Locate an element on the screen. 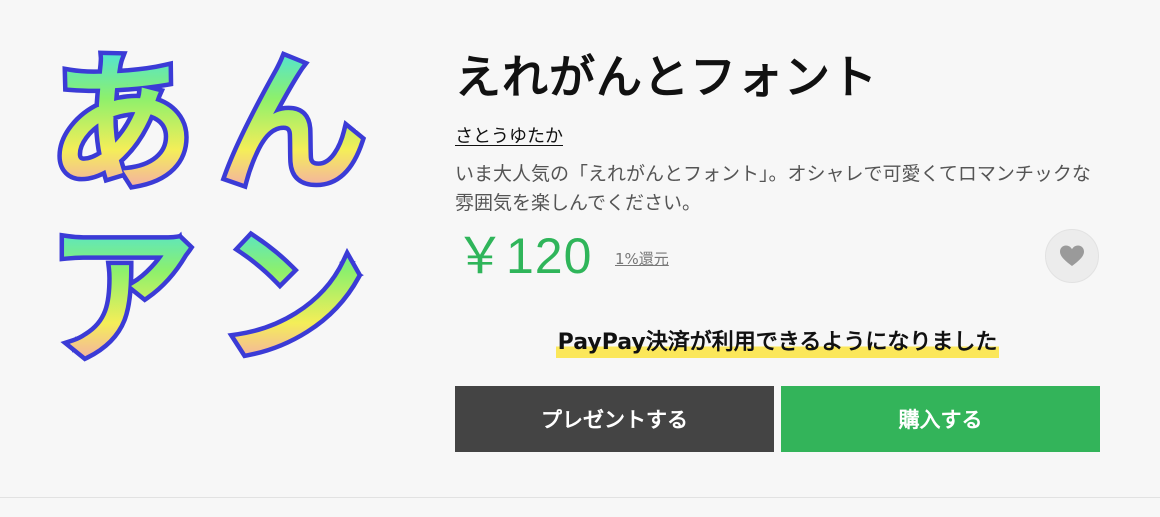  cashback-link: 1%還元 is located at coordinates (642, 258).